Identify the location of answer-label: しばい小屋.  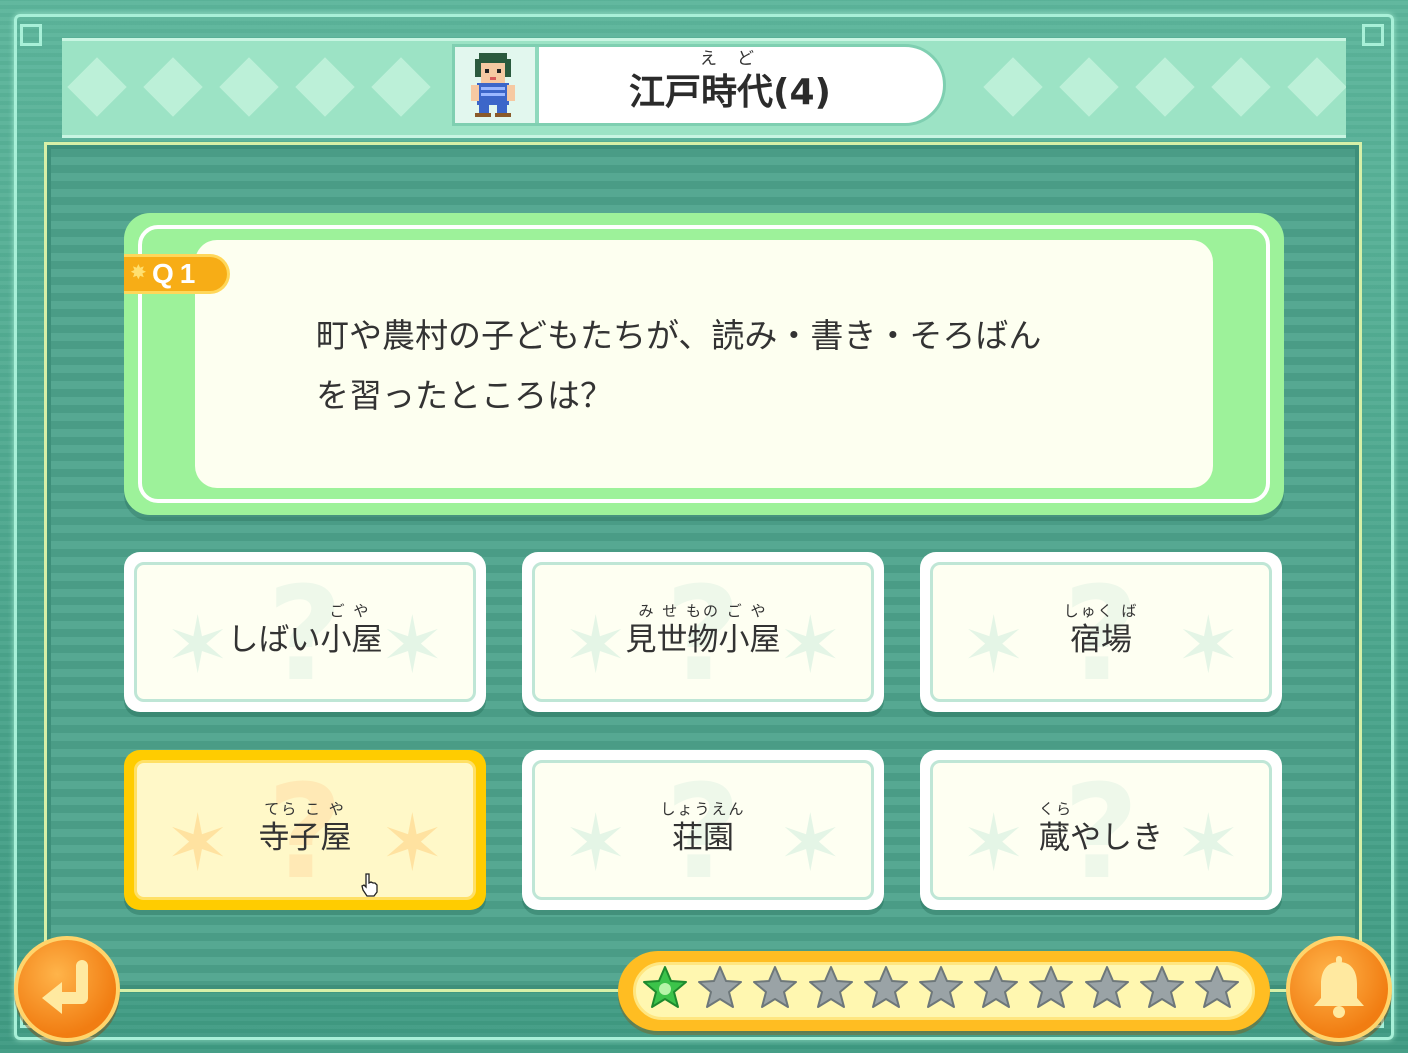
(305, 640).